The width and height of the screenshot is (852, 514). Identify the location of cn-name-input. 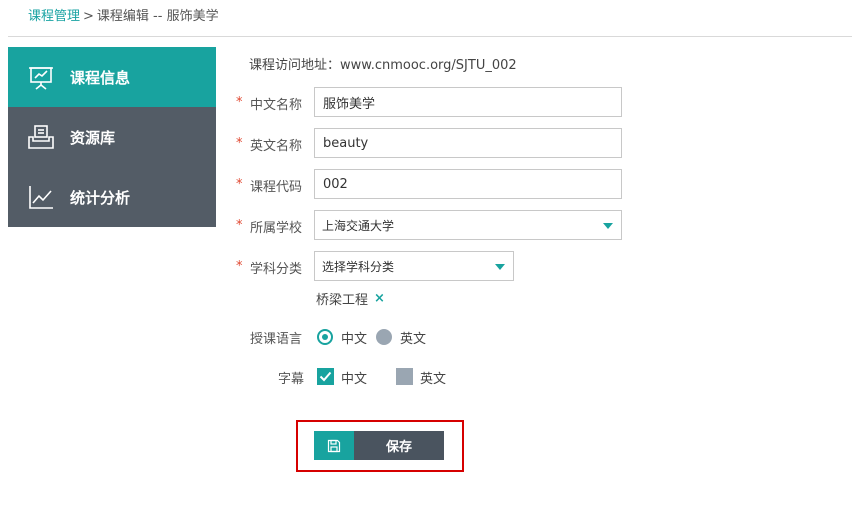
(468, 102).